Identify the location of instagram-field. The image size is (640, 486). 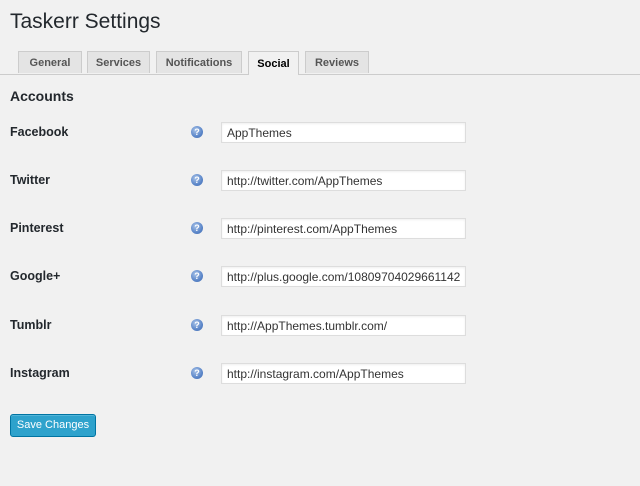
(343, 373).